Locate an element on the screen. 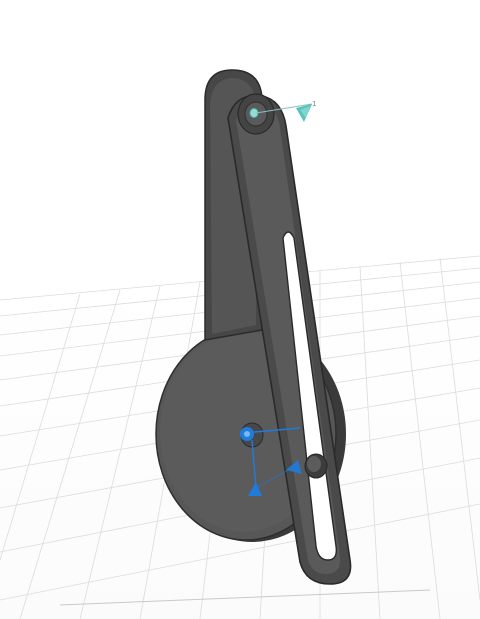  ground-edge is located at coordinates (245, 597).